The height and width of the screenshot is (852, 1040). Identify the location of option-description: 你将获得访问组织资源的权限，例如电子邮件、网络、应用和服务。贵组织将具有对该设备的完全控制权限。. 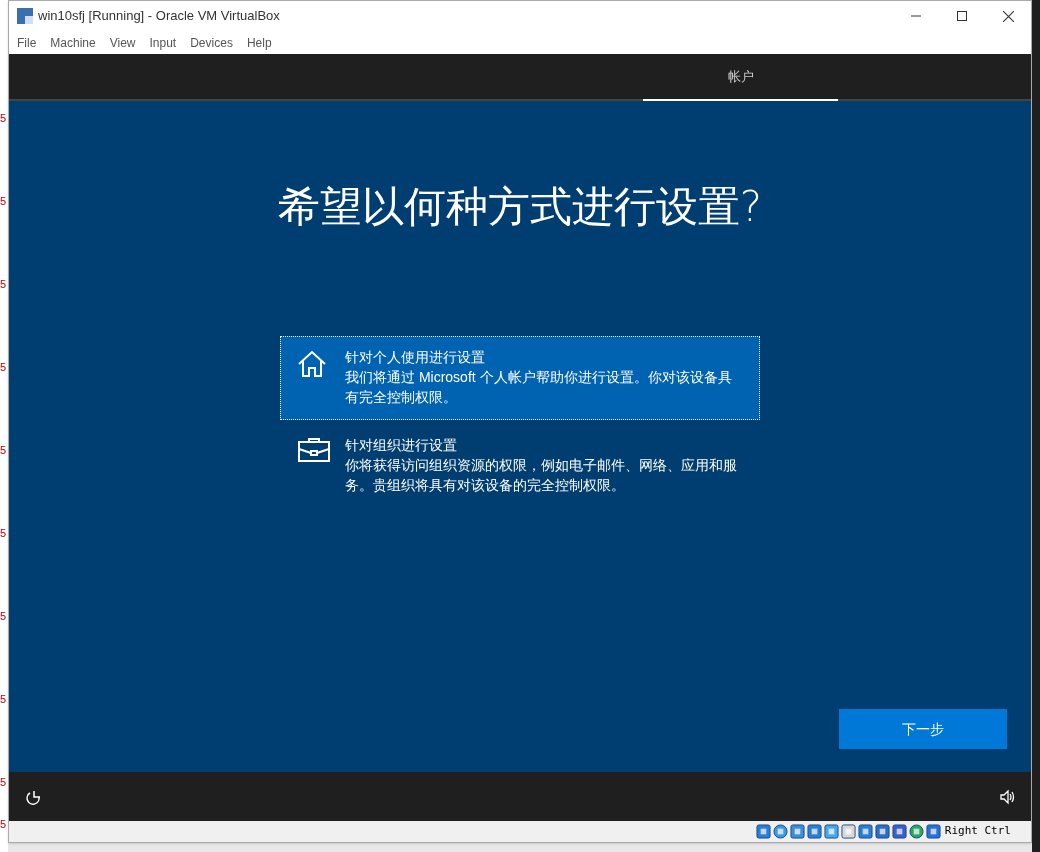
(541, 475).